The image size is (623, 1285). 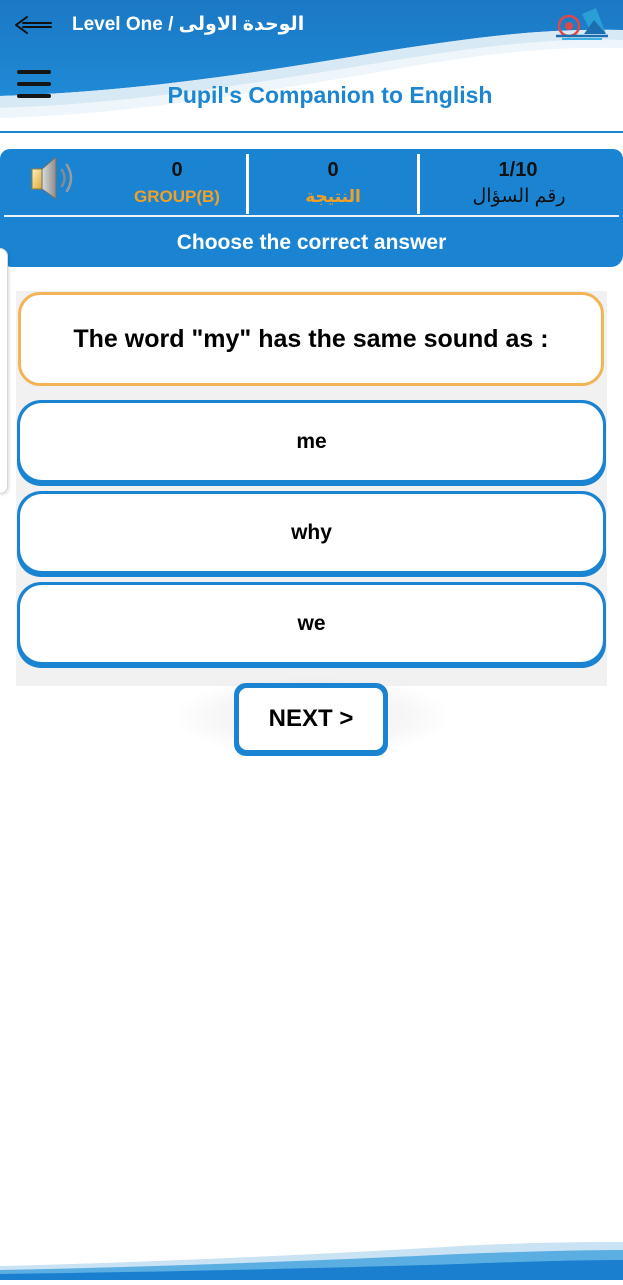 I want to click on app-title: Pupil's Companion to English, so click(x=330, y=95).